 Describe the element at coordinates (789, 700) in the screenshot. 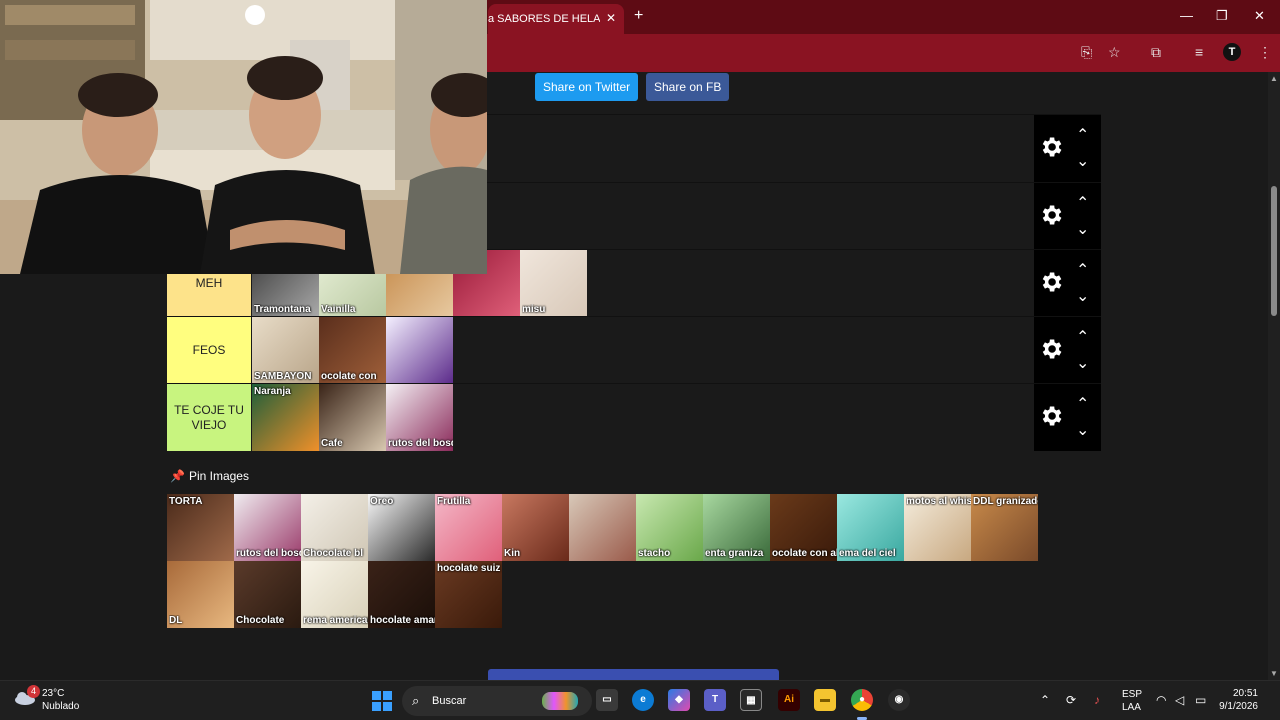

I see `illustrator-icon: Ai` at that location.